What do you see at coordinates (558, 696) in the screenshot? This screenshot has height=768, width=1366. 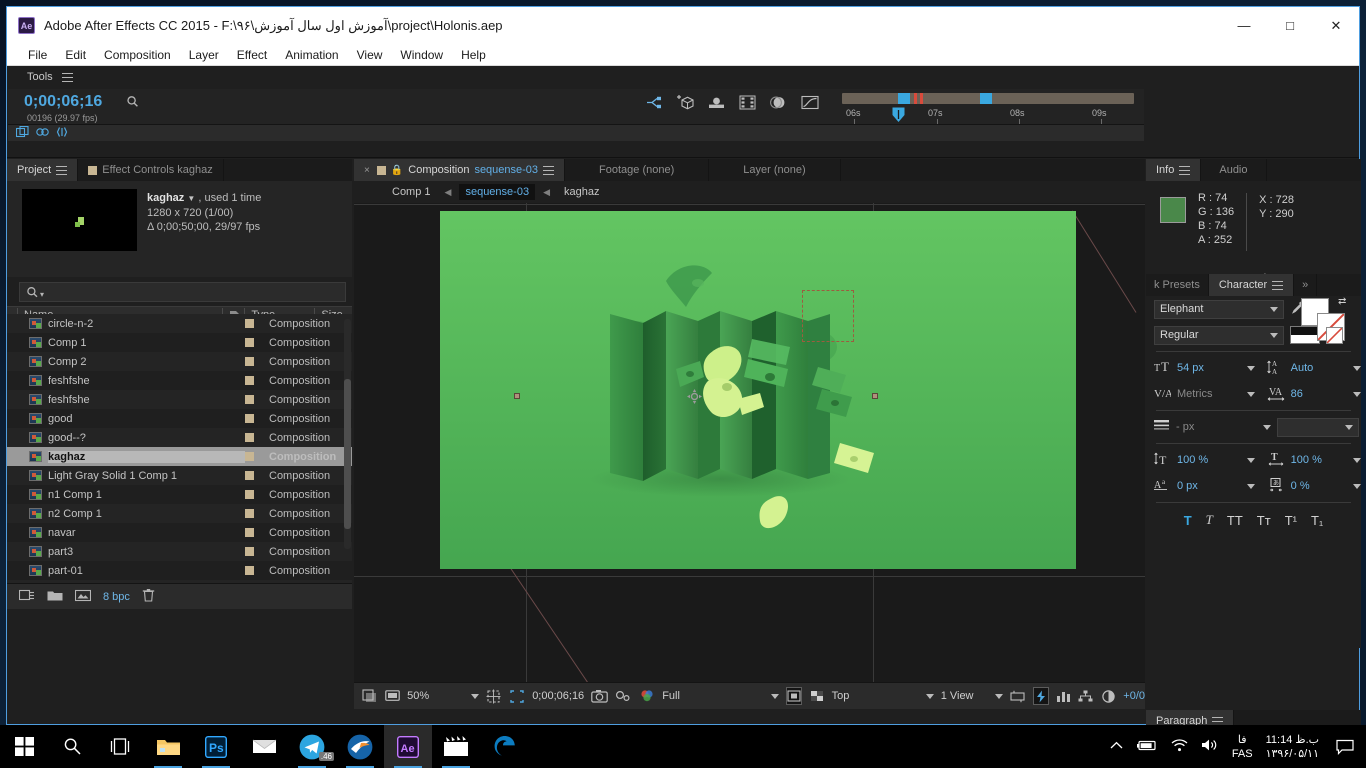 I see `composition-timecode: 0;00;06;16` at bounding box center [558, 696].